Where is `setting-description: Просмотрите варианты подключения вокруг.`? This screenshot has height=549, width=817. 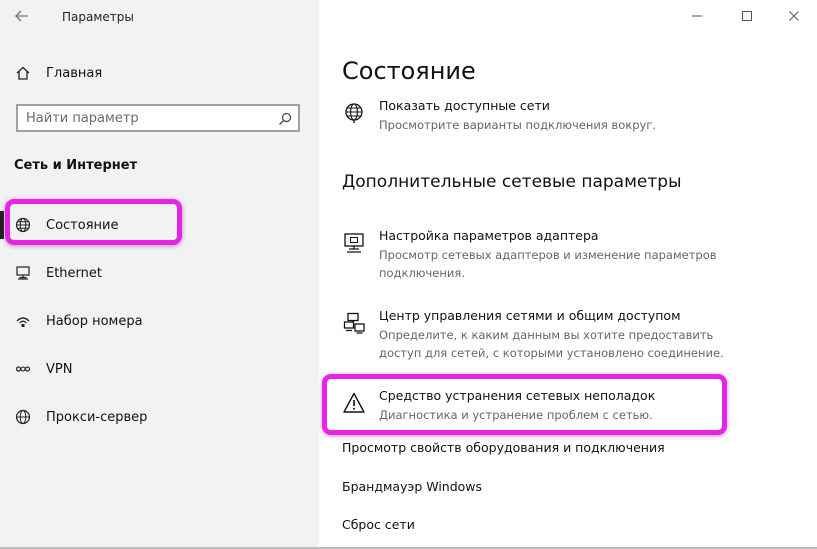 setting-description: Просмотрите варианты подключения вокруг. is located at coordinates (517, 125).